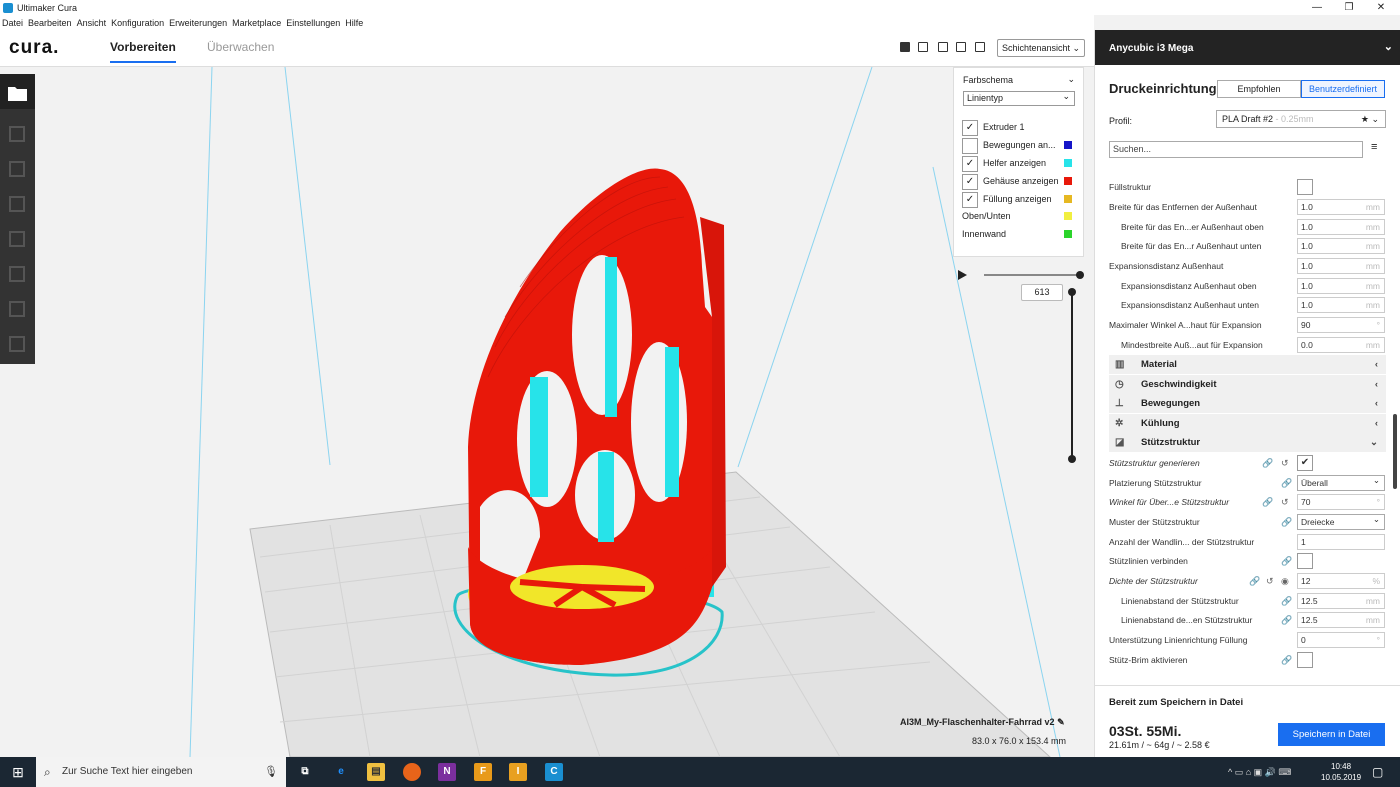 This screenshot has height=787, width=1400. I want to click on category-speed: ◷ Geschwindigkeit ‹, so click(1247, 384).